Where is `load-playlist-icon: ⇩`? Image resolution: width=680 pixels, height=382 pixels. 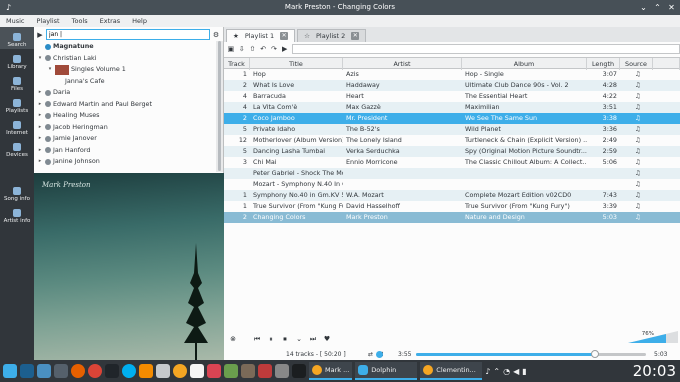 load-playlist-icon: ⇩ is located at coordinates (242, 49).